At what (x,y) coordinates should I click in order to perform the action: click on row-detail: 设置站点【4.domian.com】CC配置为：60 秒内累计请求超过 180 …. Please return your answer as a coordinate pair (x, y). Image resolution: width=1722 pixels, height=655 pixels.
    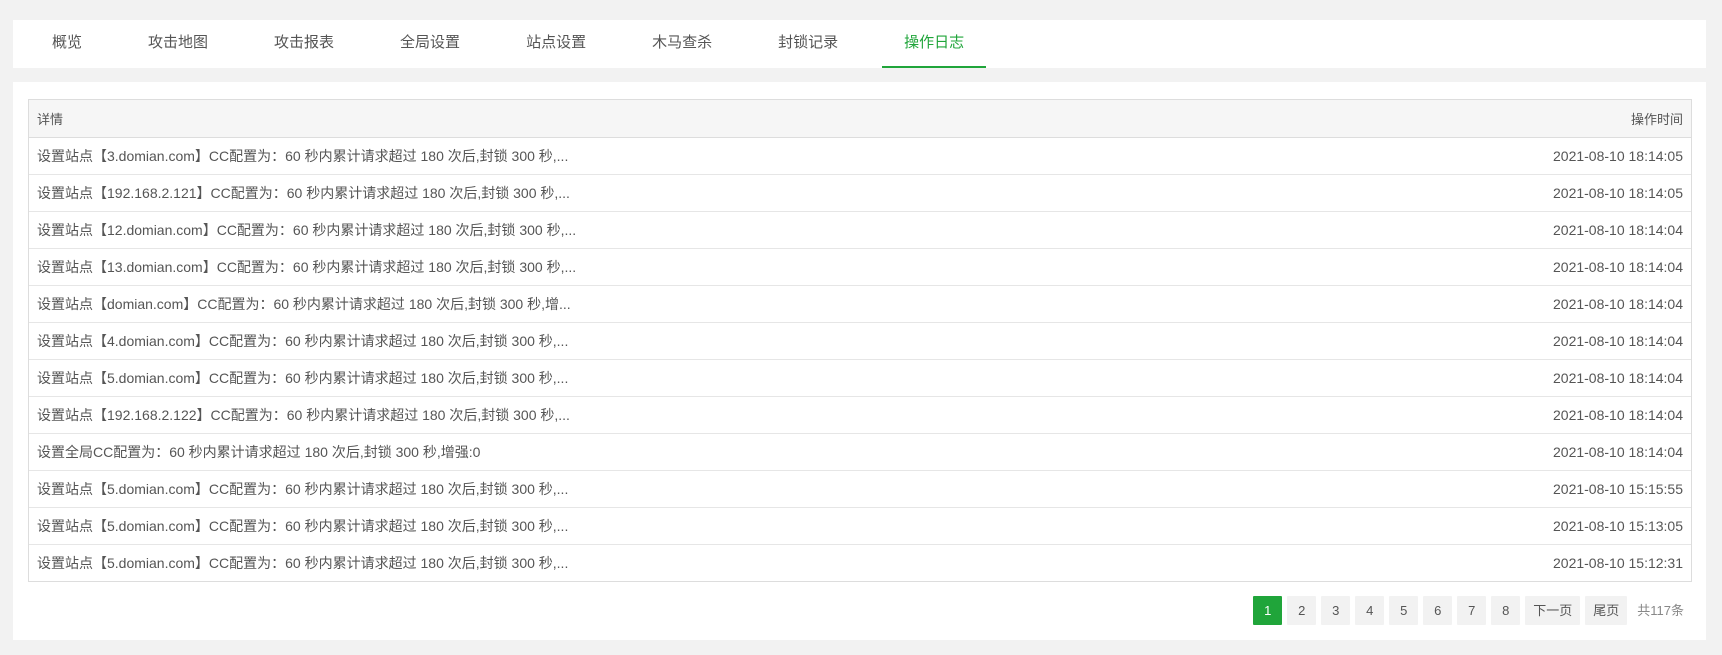
    Looking at the image, I should click on (303, 340).